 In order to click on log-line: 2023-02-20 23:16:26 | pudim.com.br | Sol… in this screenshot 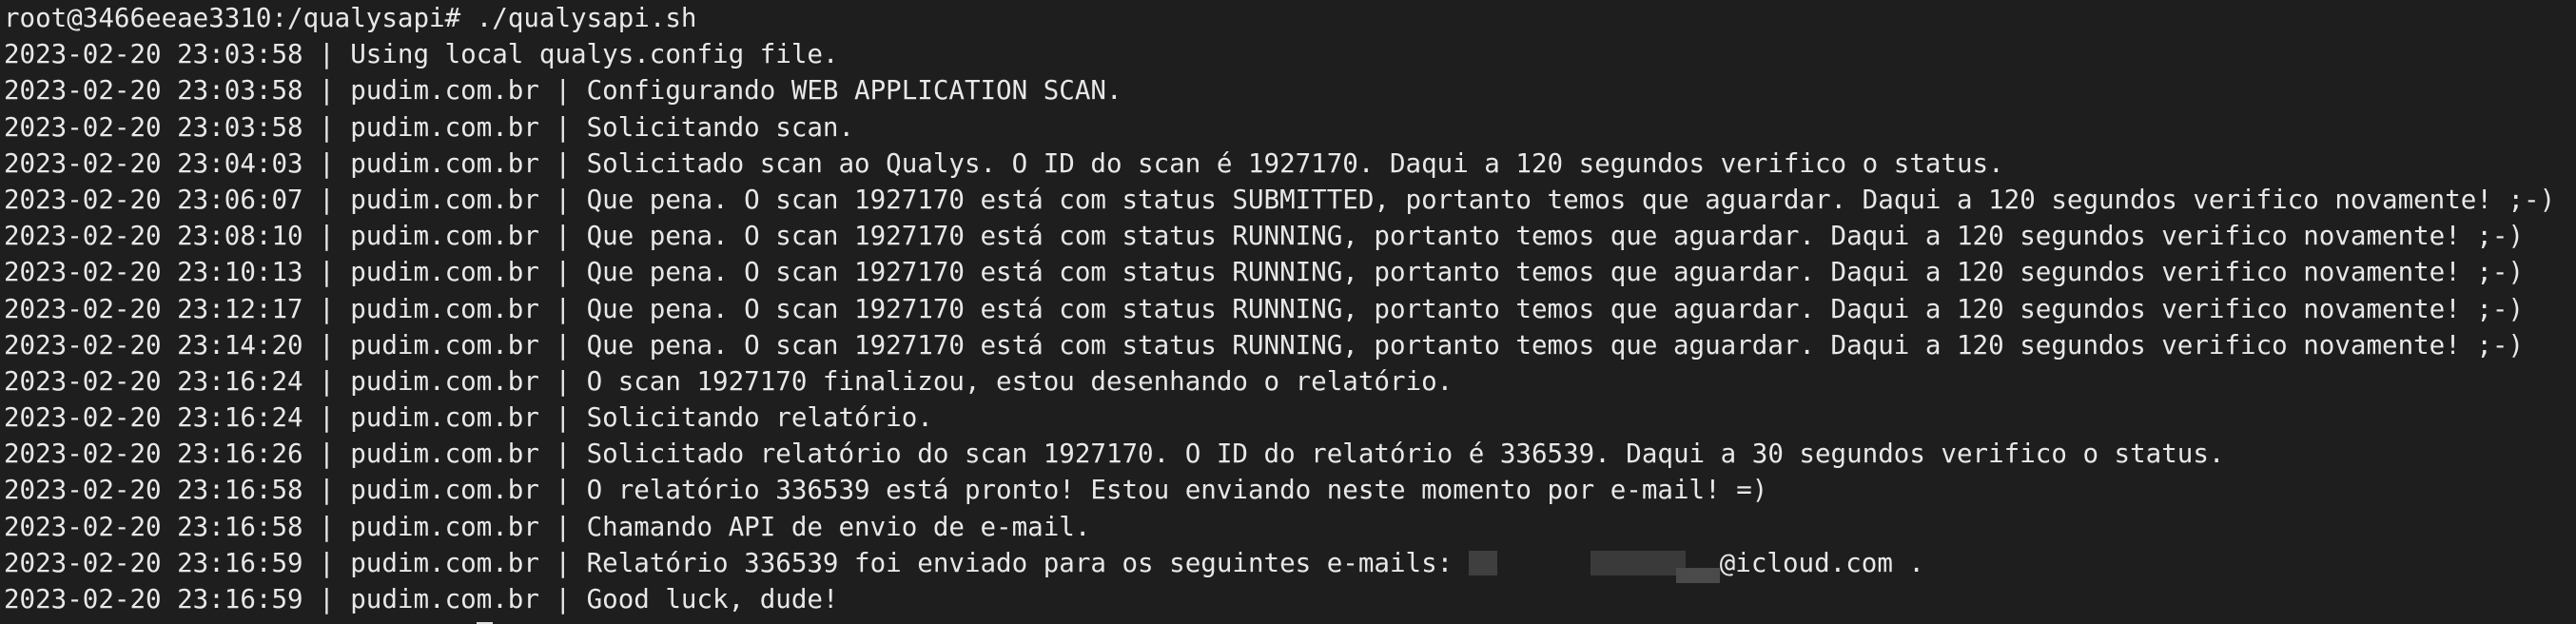, I will do `click(1114, 454)`.